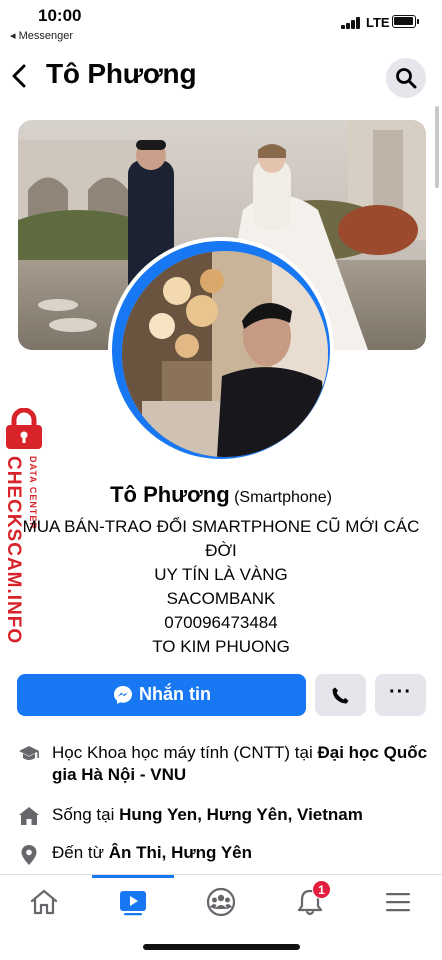 The height and width of the screenshot is (960, 442). What do you see at coordinates (185, 752) in the screenshot?
I see `education-prefix: Học Khoa học máy tính (CNTT) tại` at bounding box center [185, 752].